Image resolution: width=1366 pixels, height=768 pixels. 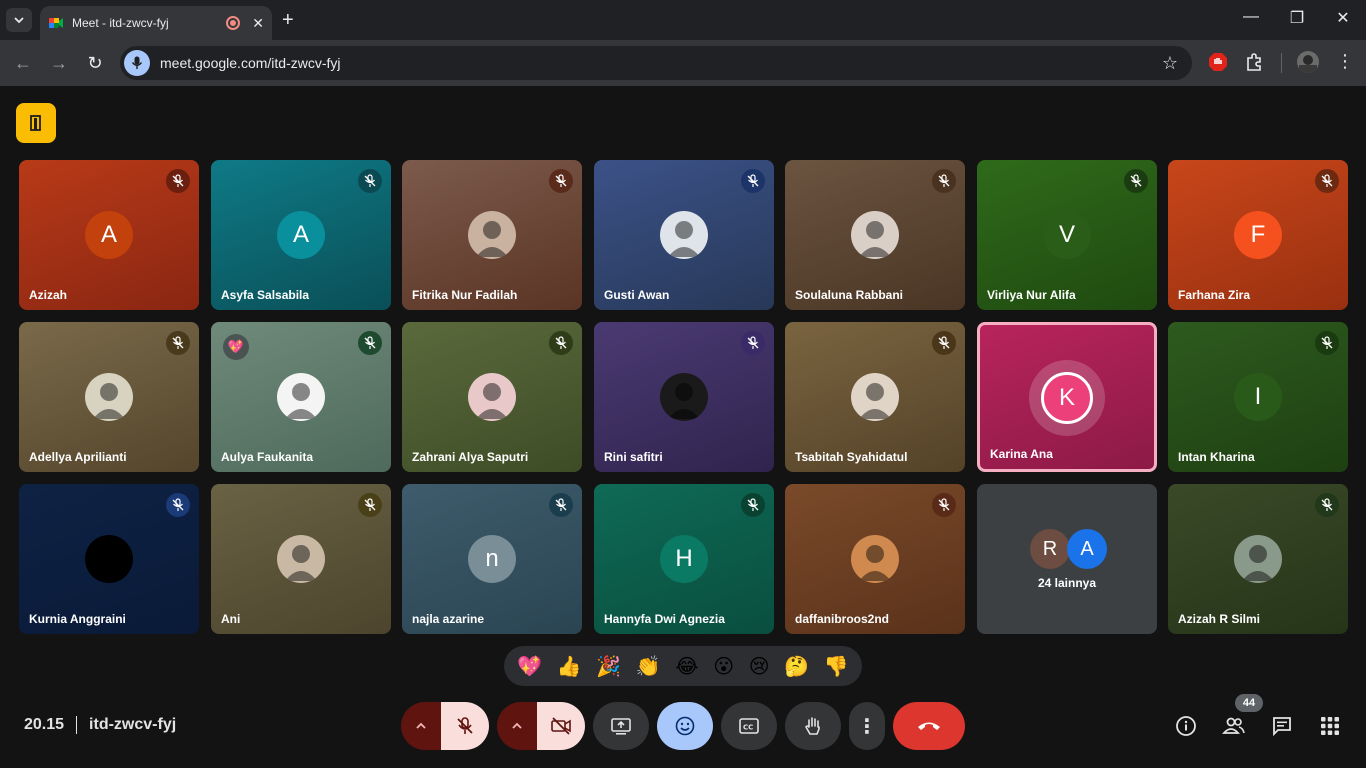 What do you see at coordinates (1254, 64) in the screenshot?
I see `extensions-puzzle-icon` at bounding box center [1254, 64].